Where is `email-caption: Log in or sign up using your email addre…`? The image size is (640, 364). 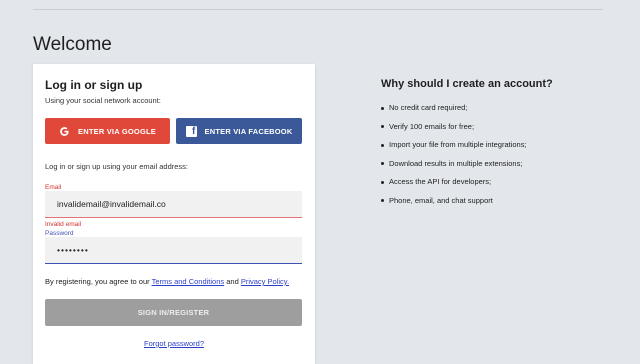 email-caption: Log in or sign up using your email addre… is located at coordinates (116, 166).